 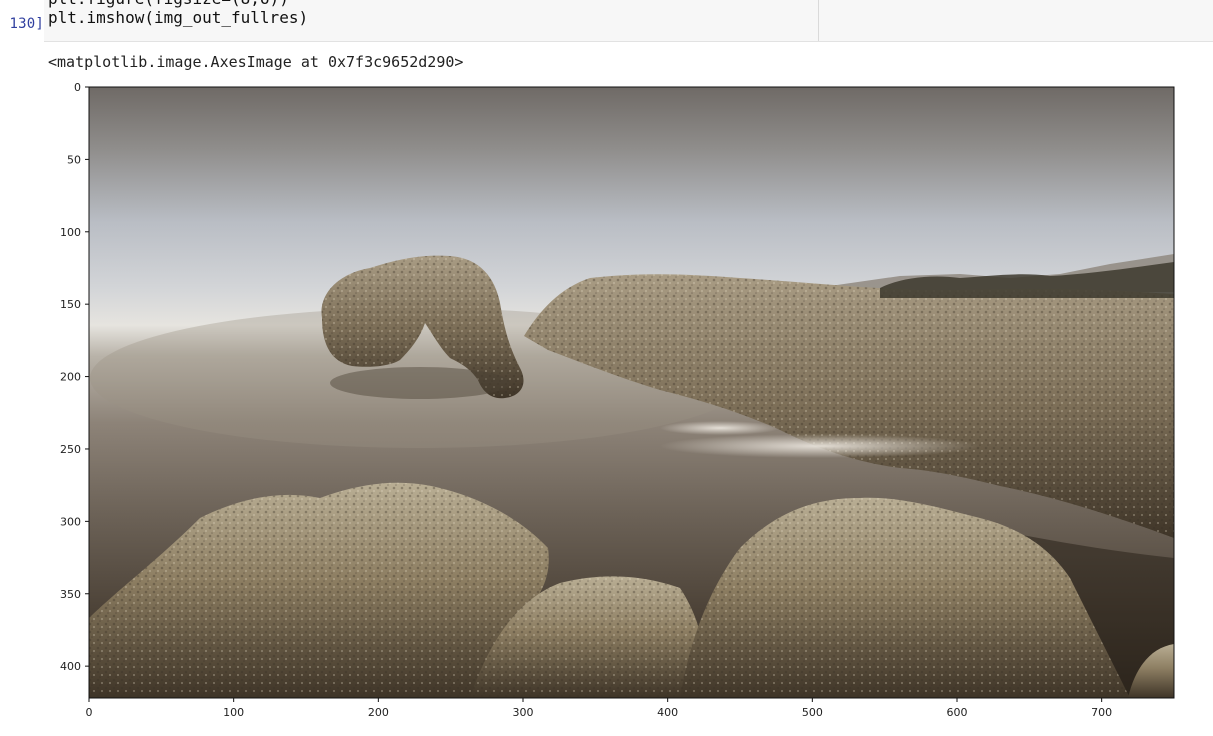 I want to click on y-axis: 0 50 100 150 200 250 300 350 400, so click(x=74, y=377).